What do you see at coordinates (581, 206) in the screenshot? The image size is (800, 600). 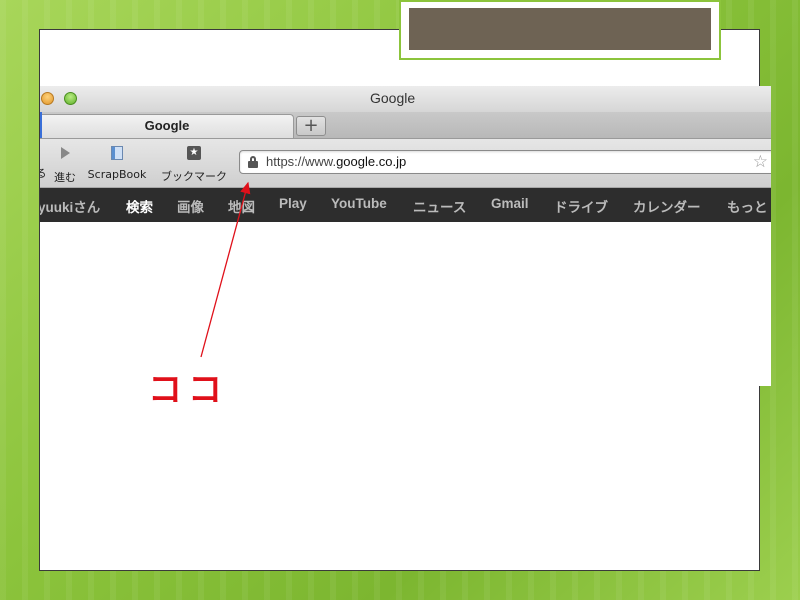 I see `gbar-item: ドライブ` at bounding box center [581, 206].